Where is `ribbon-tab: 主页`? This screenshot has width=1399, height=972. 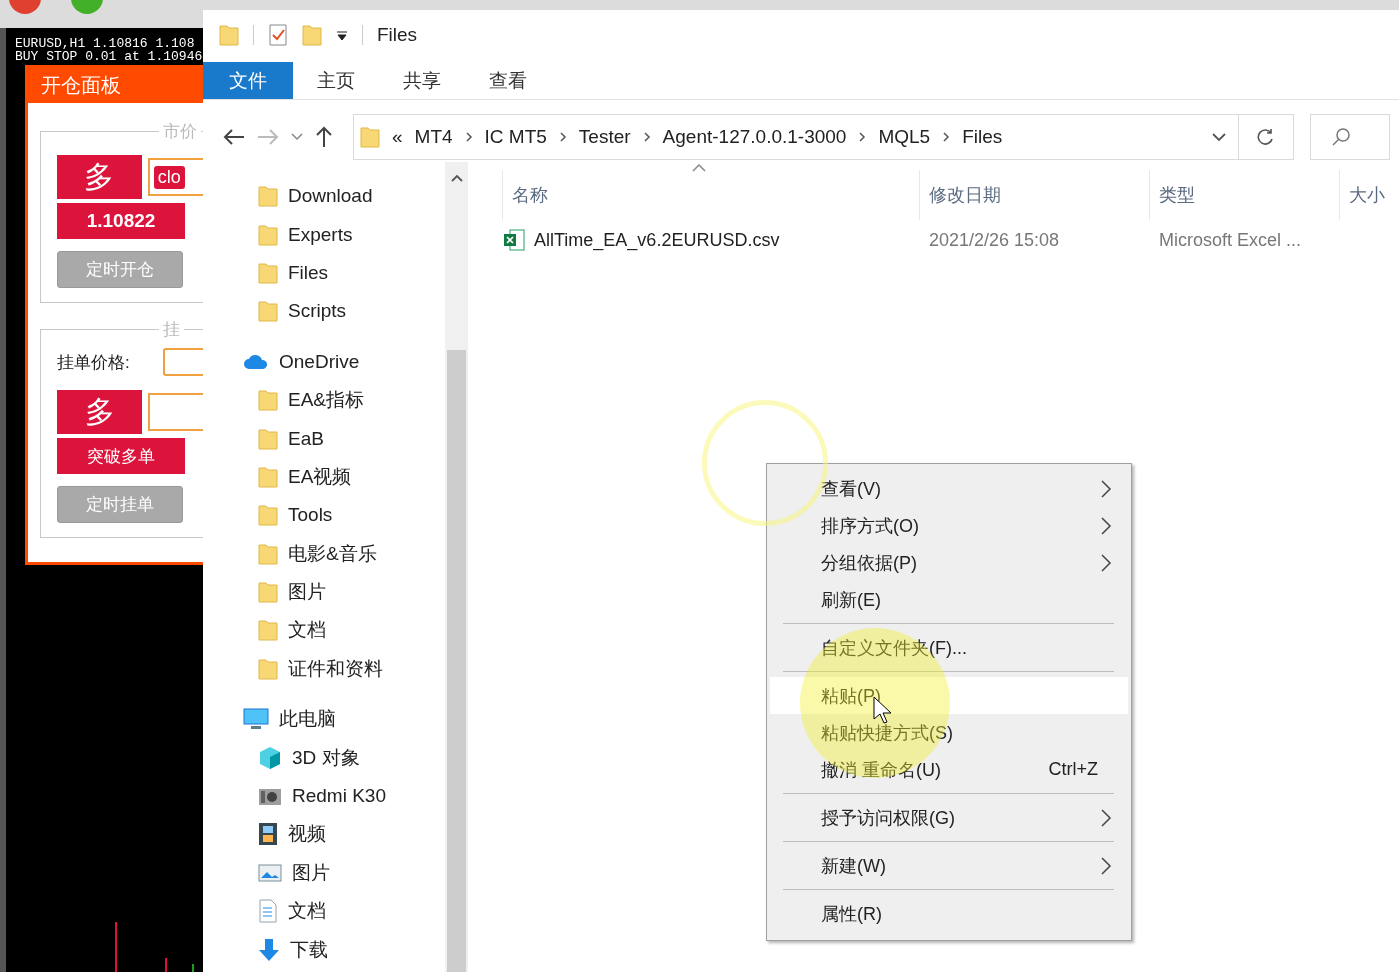 ribbon-tab: 主页 is located at coordinates (336, 80).